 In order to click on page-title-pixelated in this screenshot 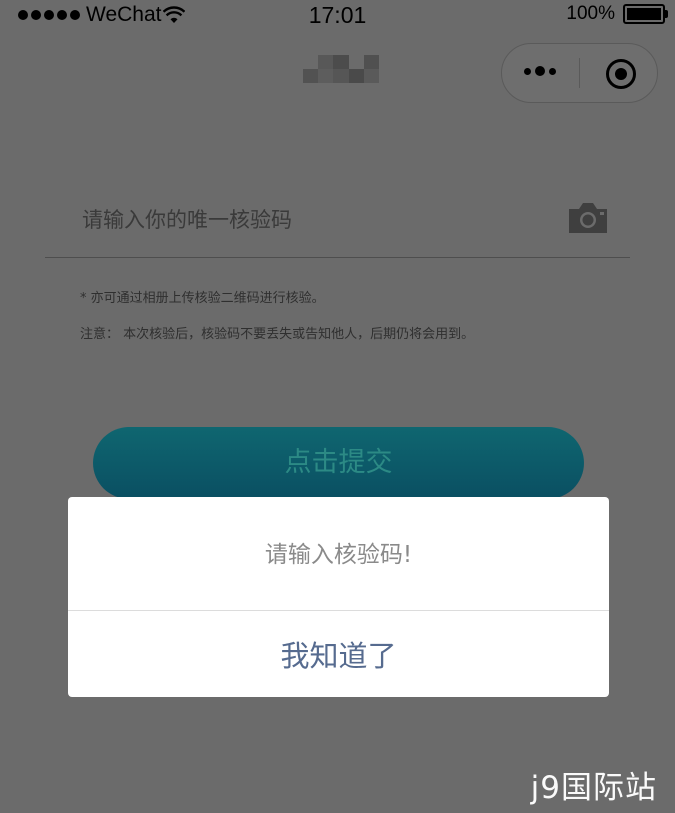, I will do `click(341, 69)`.